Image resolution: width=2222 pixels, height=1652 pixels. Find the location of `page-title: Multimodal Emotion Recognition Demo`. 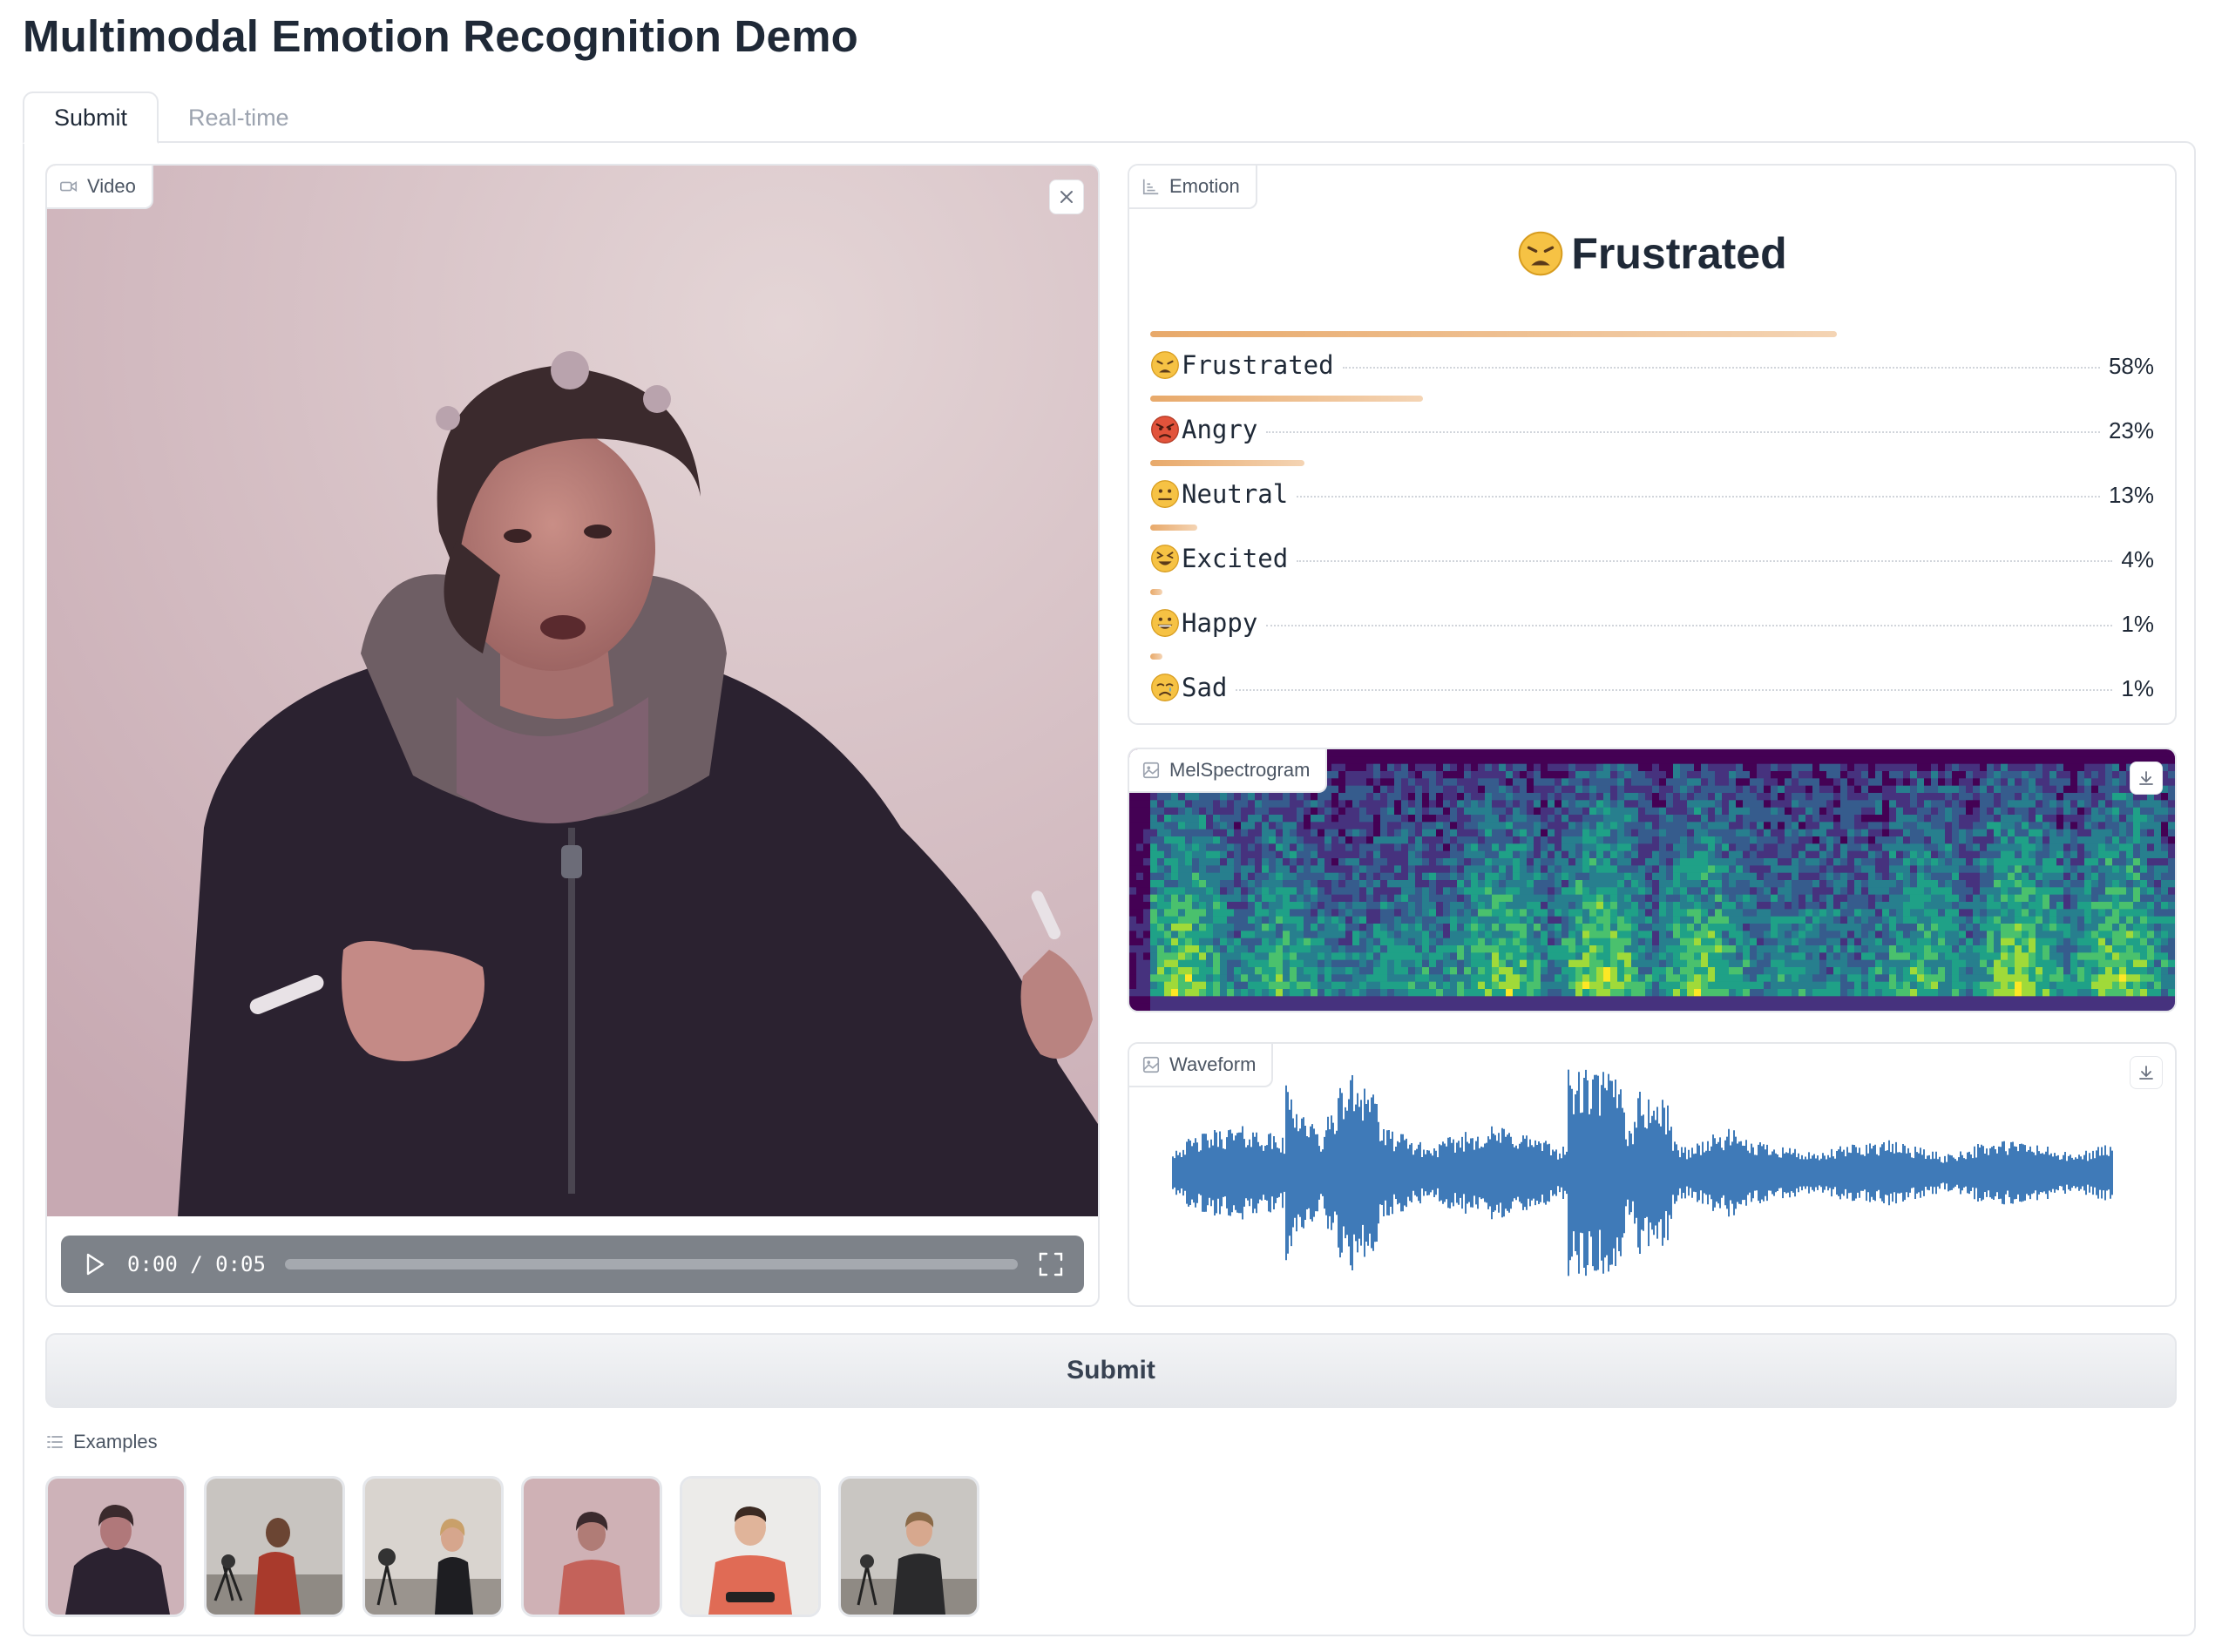

page-title: Multimodal Emotion Recognition Demo is located at coordinates (440, 36).